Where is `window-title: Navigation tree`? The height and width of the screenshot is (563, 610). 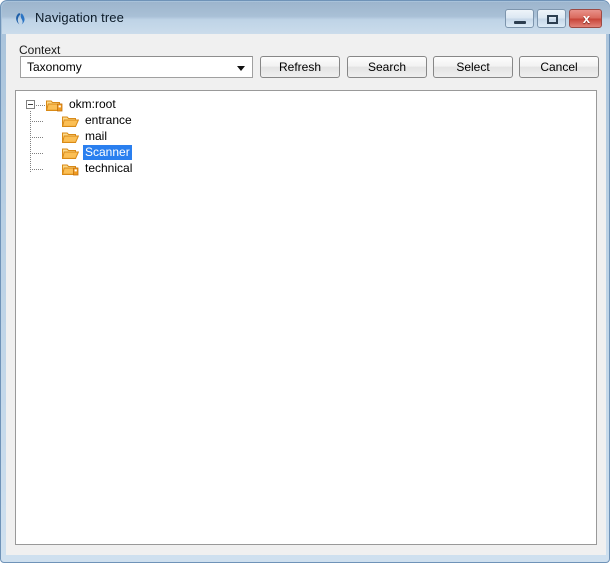 window-title: Navigation tree is located at coordinates (79, 17).